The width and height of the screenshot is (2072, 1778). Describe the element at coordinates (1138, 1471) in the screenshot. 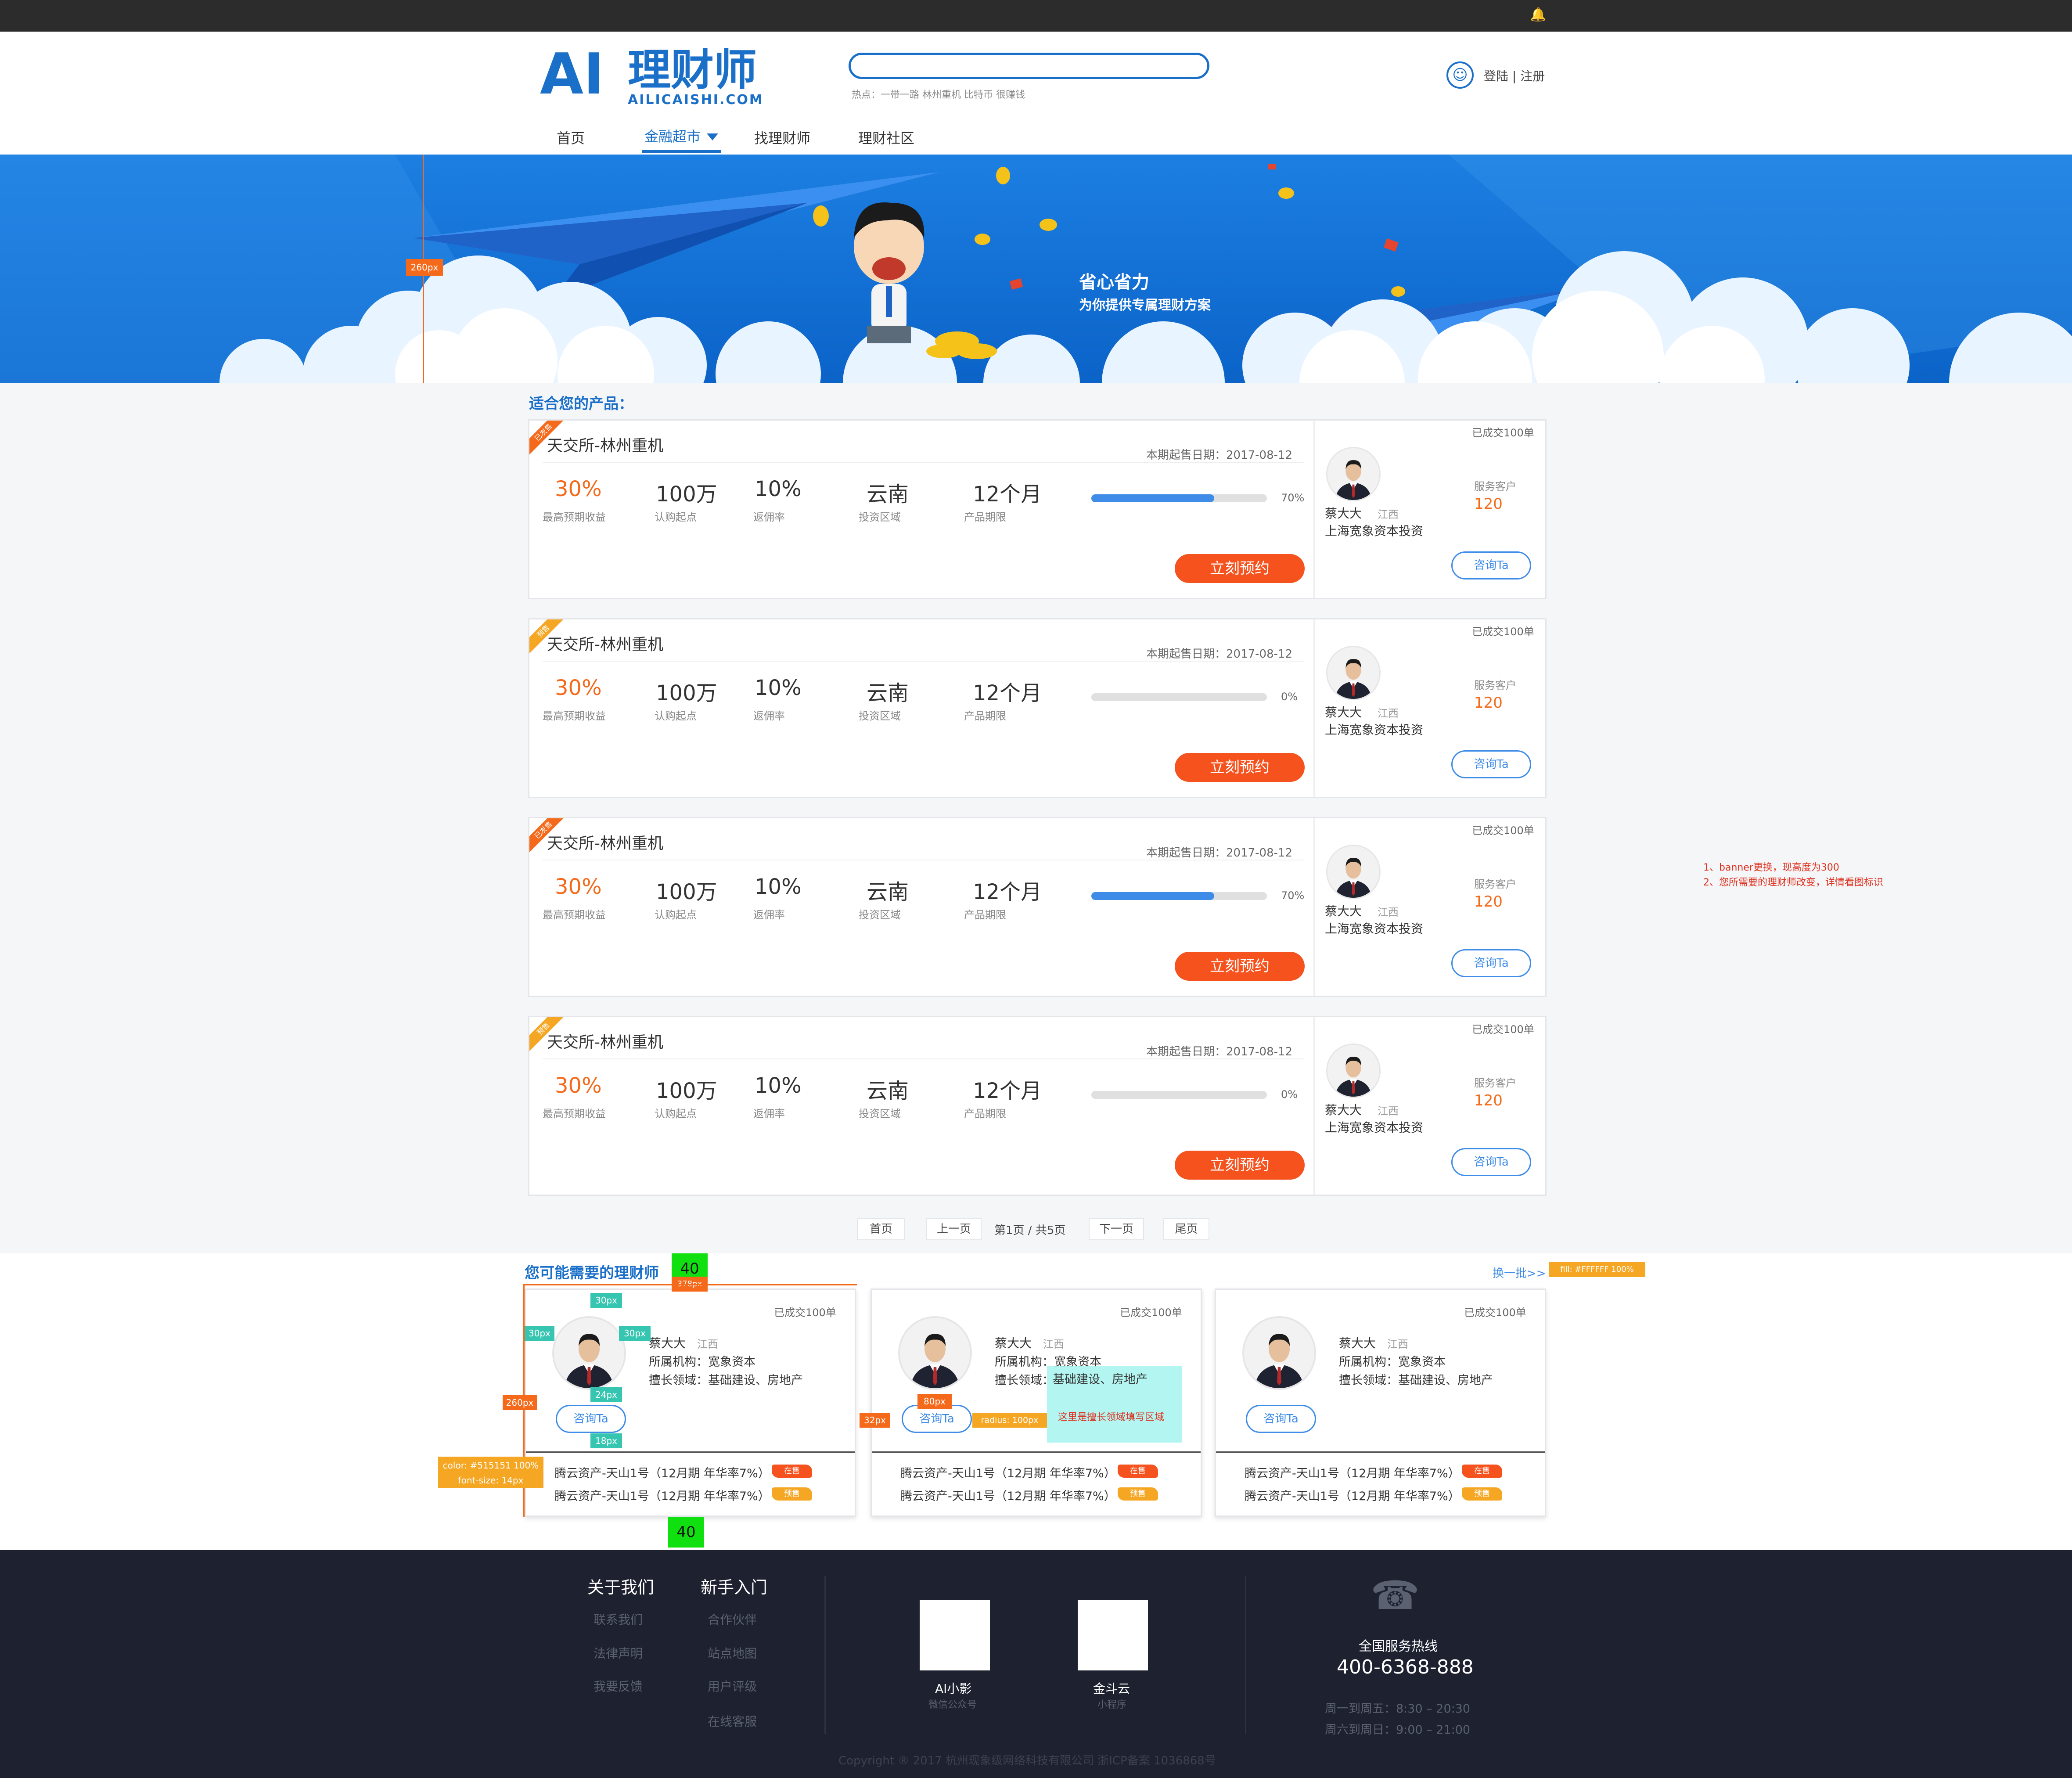

I see `on-sale-badge: 在售` at that location.